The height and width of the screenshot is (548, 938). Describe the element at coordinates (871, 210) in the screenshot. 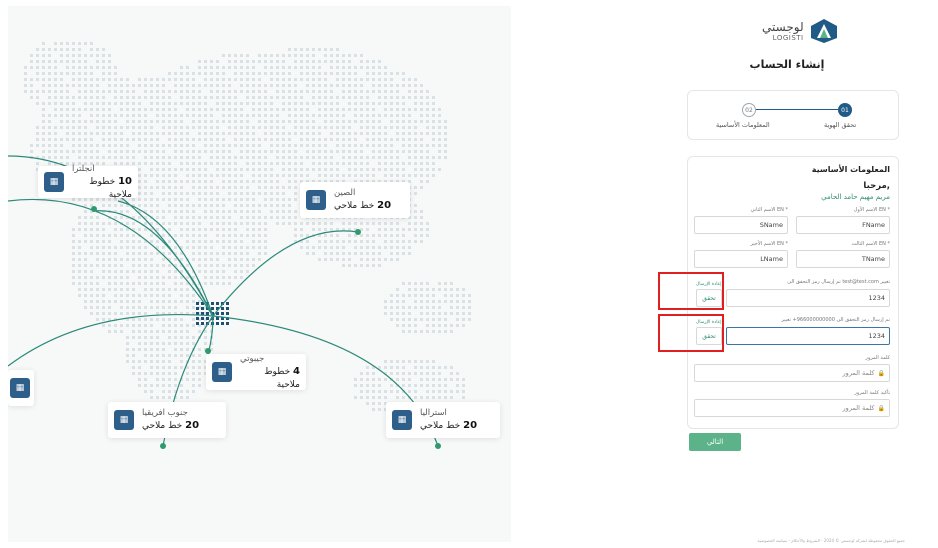

I see `first-name-label: الاسم الأول EN *` at that location.